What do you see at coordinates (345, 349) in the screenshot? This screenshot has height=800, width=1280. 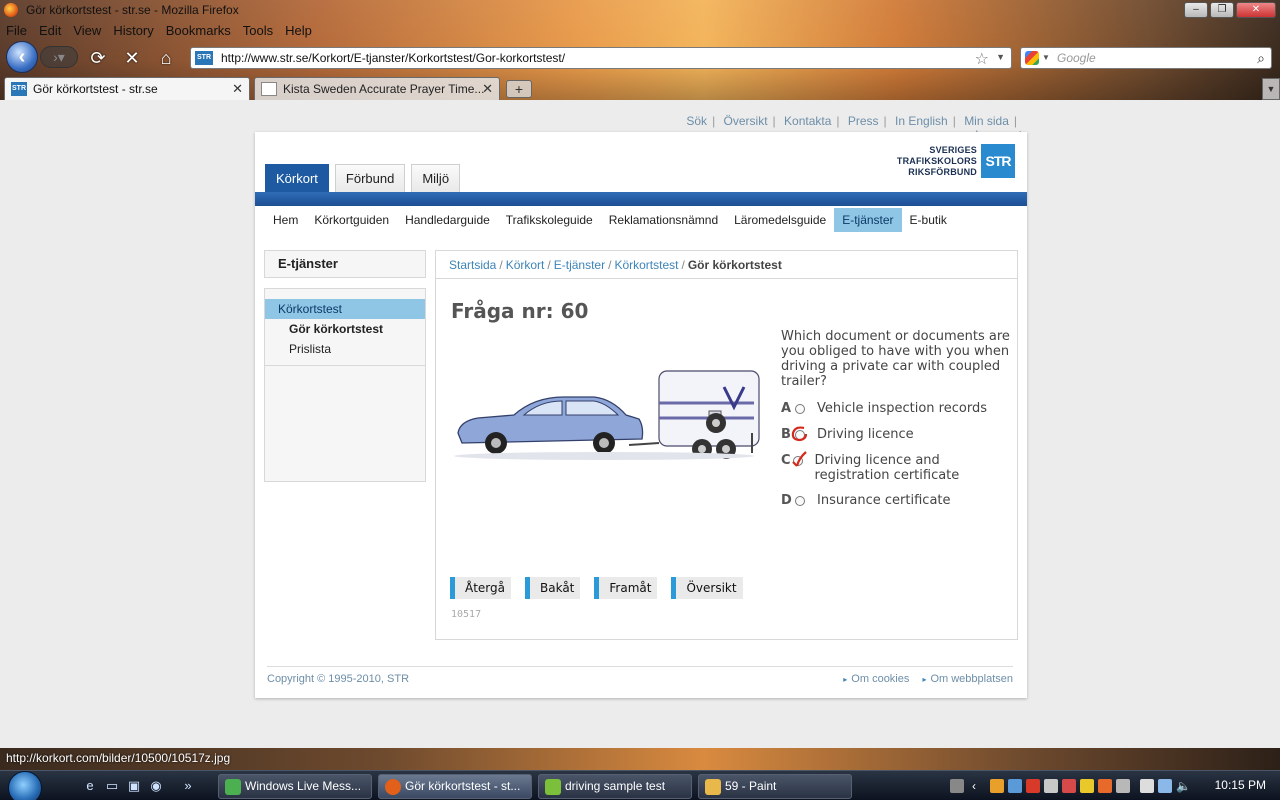 I see `sidebar-item-prislista: Prislista` at bounding box center [345, 349].